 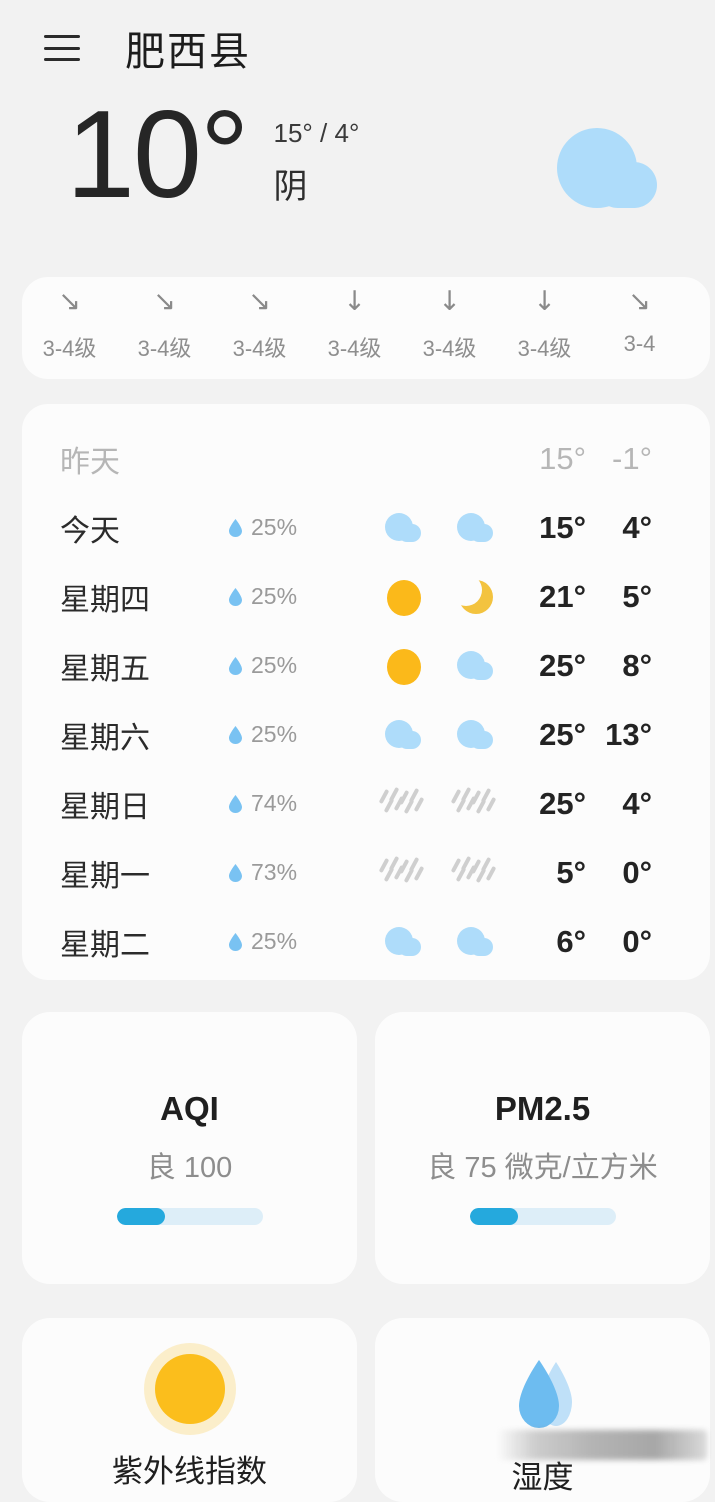 I want to click on hourly-wind-strip: ↘ 3-4级 ↘ 3-4级 ↘ 3-4级 ↓ 3-4级 ↓ 3-4级 ↓ 3-4级 ↘ 3-4, so click(x=366, y=328).